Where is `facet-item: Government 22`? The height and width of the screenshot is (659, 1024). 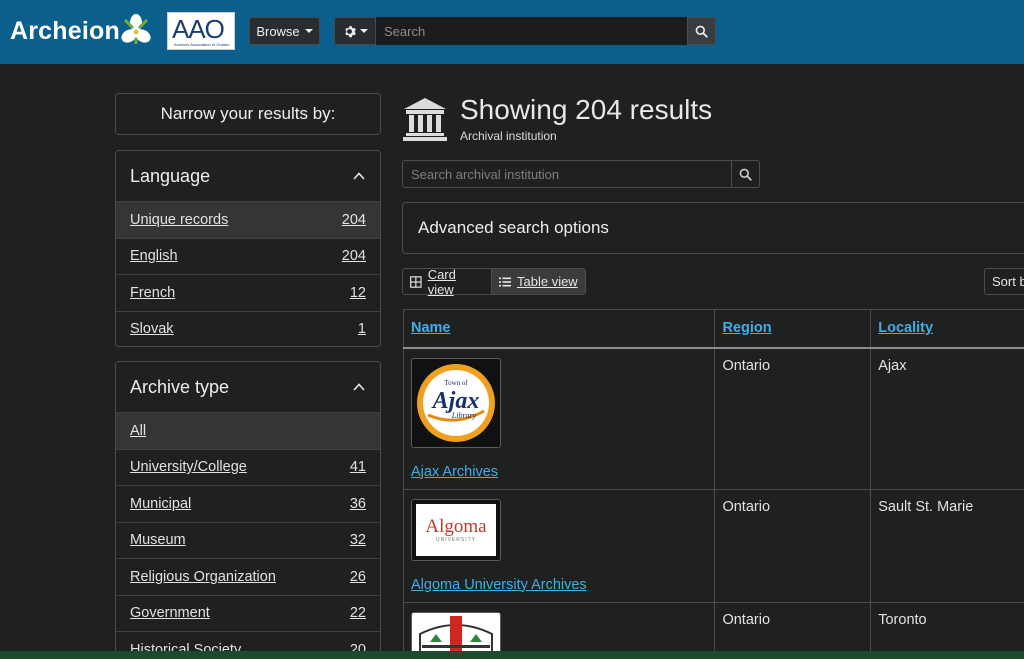
facet-item: Government 22 is located at coordinates (248, 613).